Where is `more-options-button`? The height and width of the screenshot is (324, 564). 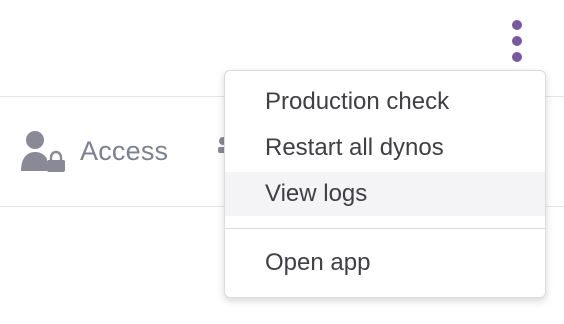
more-options-button is located at coordinates (517, 41).